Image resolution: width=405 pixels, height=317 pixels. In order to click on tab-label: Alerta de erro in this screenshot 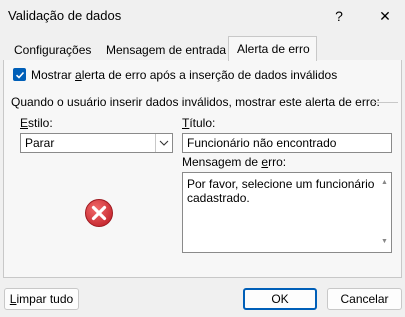, I will do `click(273, 49)`.